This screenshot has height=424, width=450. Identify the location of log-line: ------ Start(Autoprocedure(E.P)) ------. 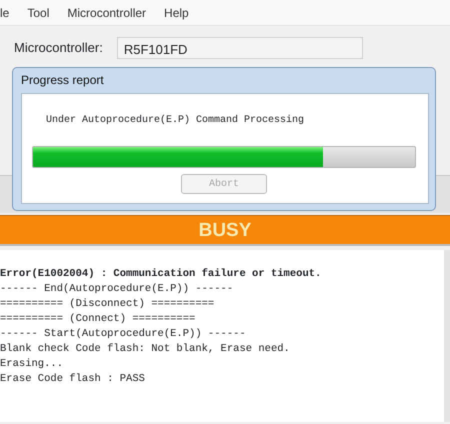
(123, 334).